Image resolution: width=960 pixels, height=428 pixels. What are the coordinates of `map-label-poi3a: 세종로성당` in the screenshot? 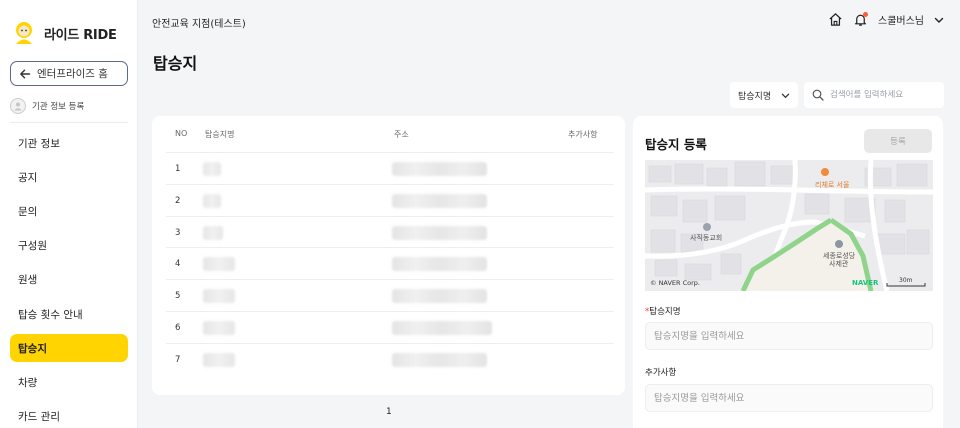 It's located at (839, 255).